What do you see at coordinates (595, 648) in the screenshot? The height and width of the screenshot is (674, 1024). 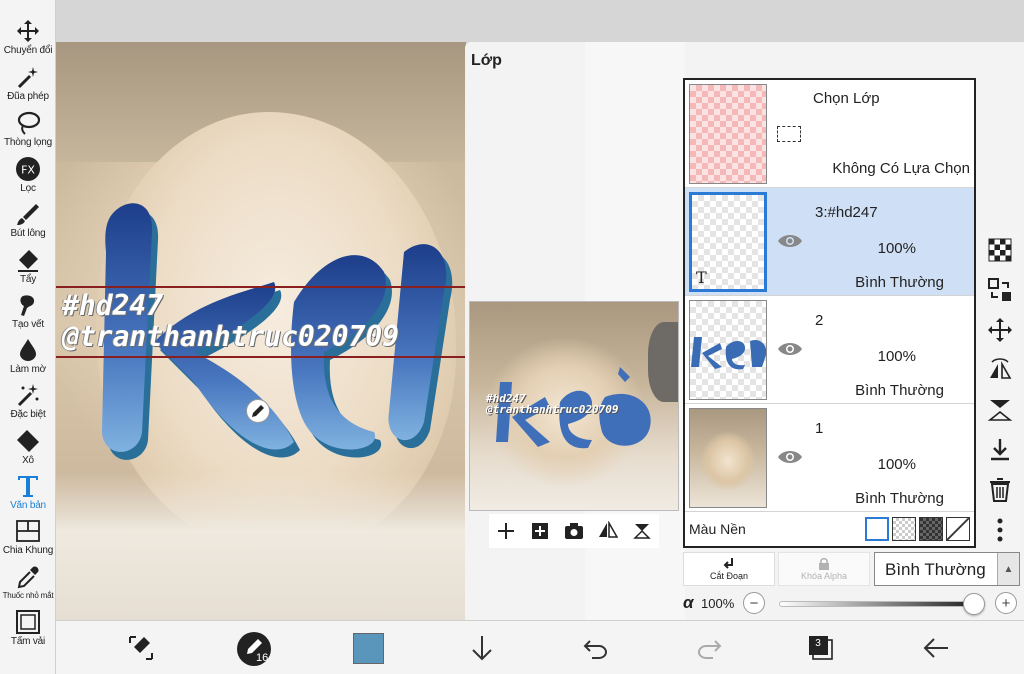 I see `undo-icon` at bounding box center [595, 648].